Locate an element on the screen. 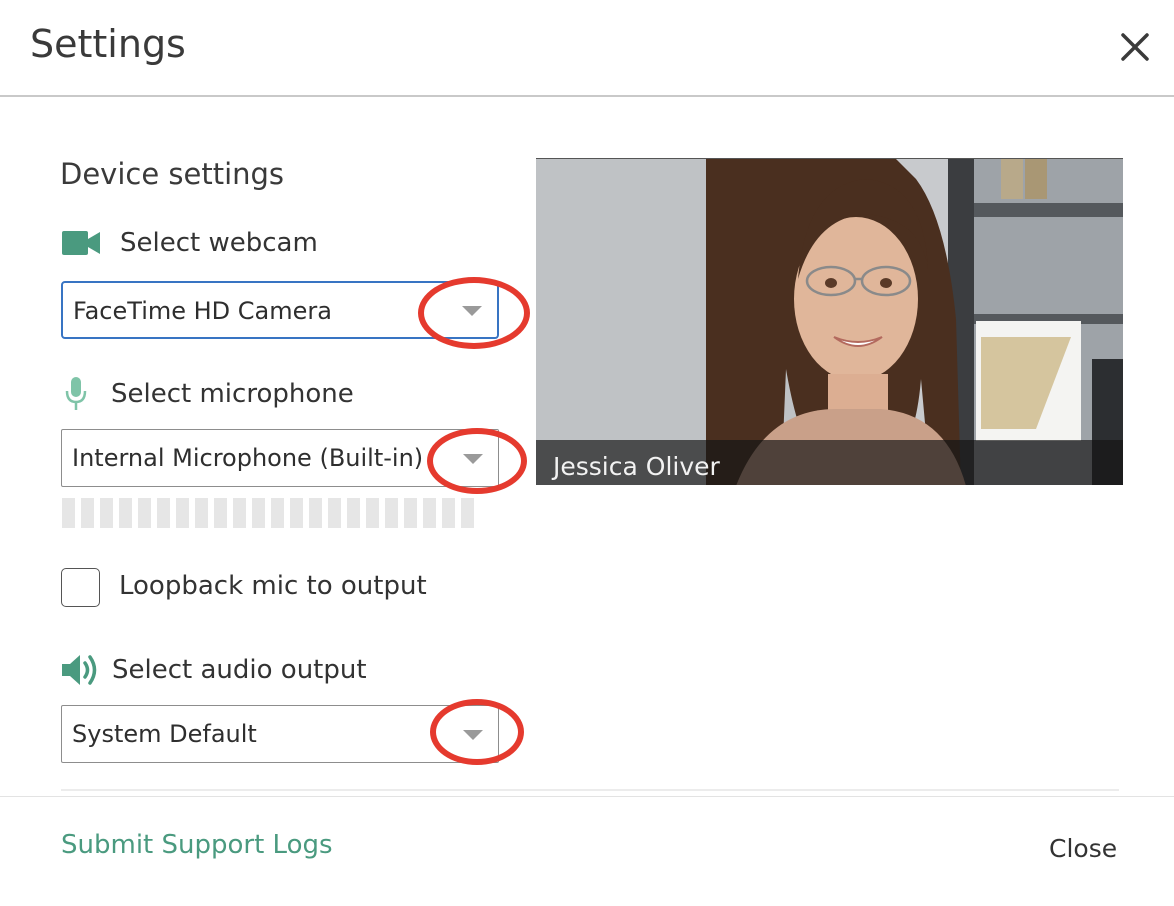 The height and width of the screenshot is (906, 1174). mic-level-meter is located at coordinates (281, 513).